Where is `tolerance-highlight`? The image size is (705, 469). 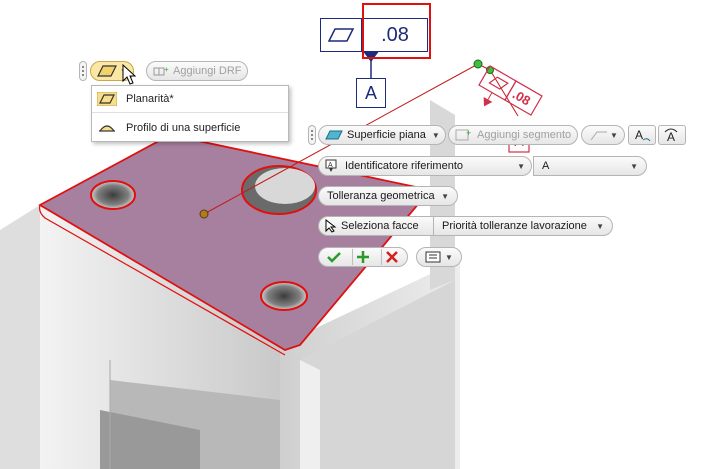 tolerance-highlight is located at coordinates (396, 31).